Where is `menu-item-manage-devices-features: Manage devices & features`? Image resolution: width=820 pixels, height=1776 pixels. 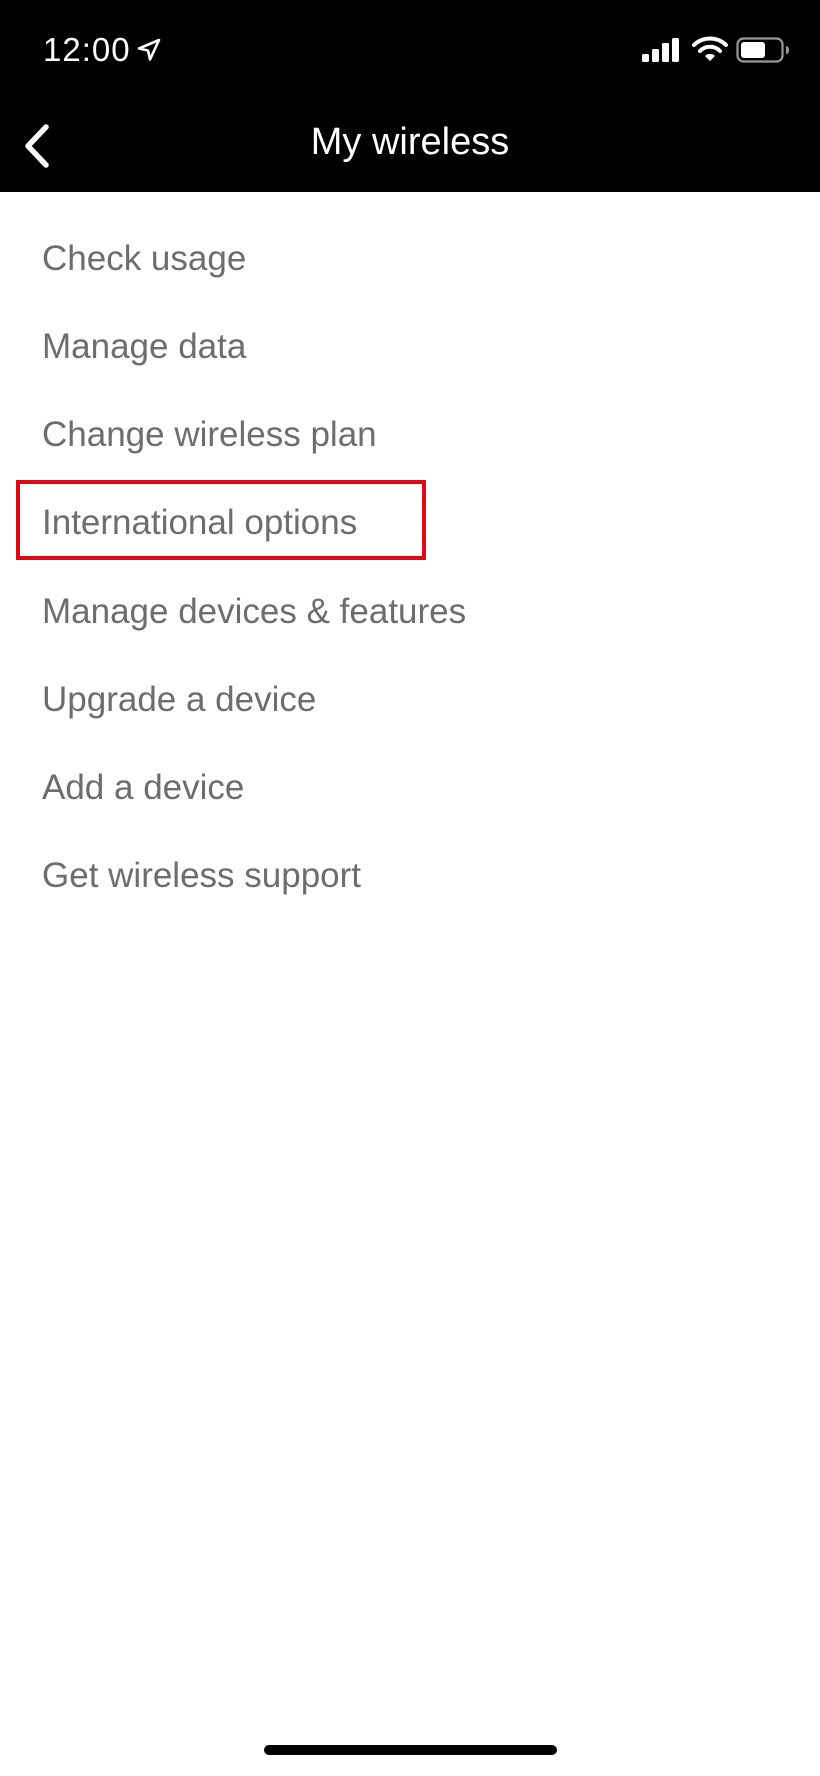 menu-item-manage-devices-features: Manage devices & features is located at coordinates (254, 612).